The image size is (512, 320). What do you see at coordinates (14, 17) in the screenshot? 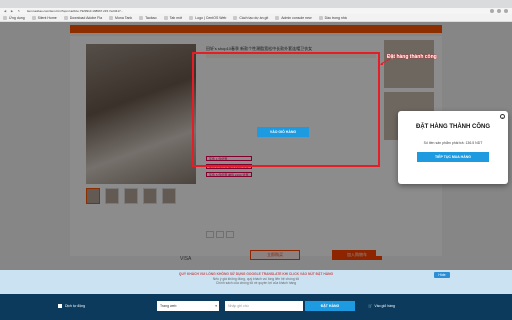
I see `bookmark-apps: Ứng dụng` at bounding box center [14, 17].